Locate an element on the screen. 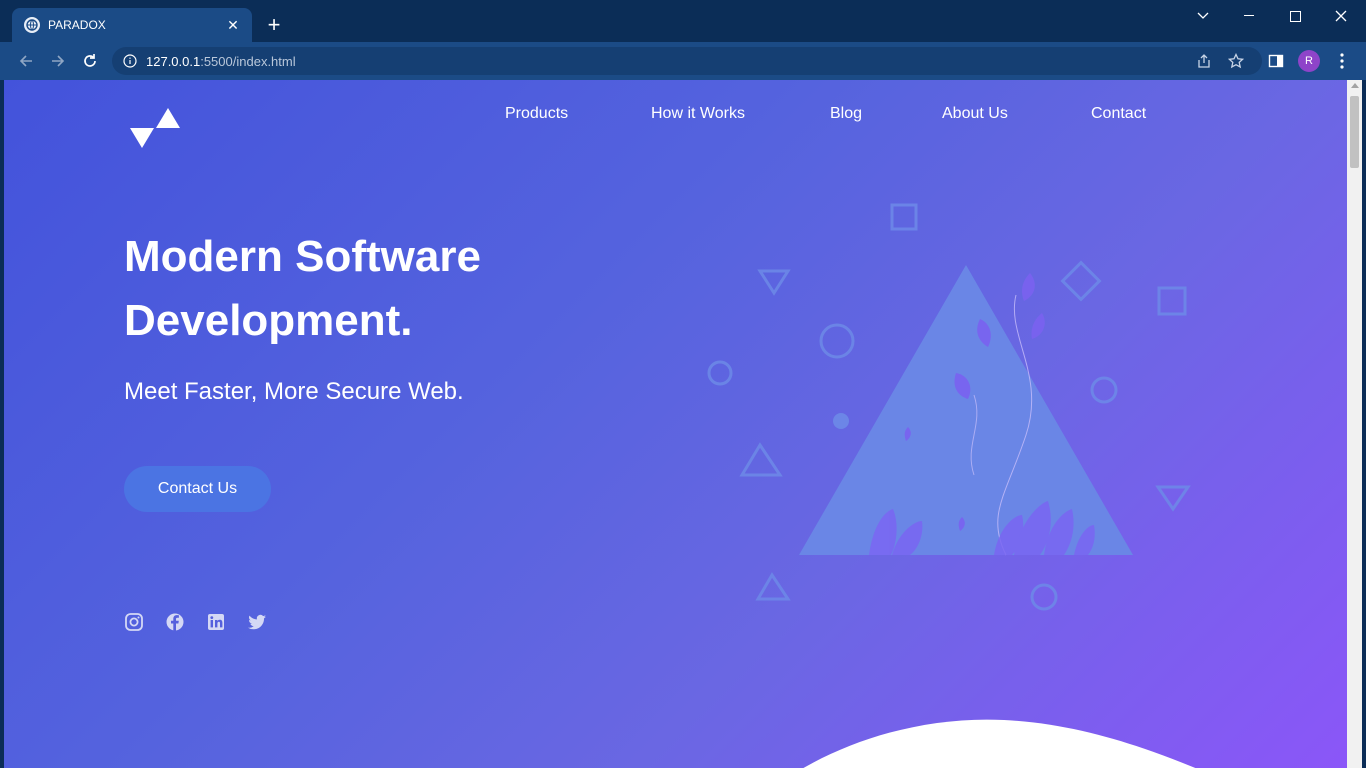 The width and height of the screenshot is (1366, 768). side-panel-icon is located at coordinates (1276, 61).